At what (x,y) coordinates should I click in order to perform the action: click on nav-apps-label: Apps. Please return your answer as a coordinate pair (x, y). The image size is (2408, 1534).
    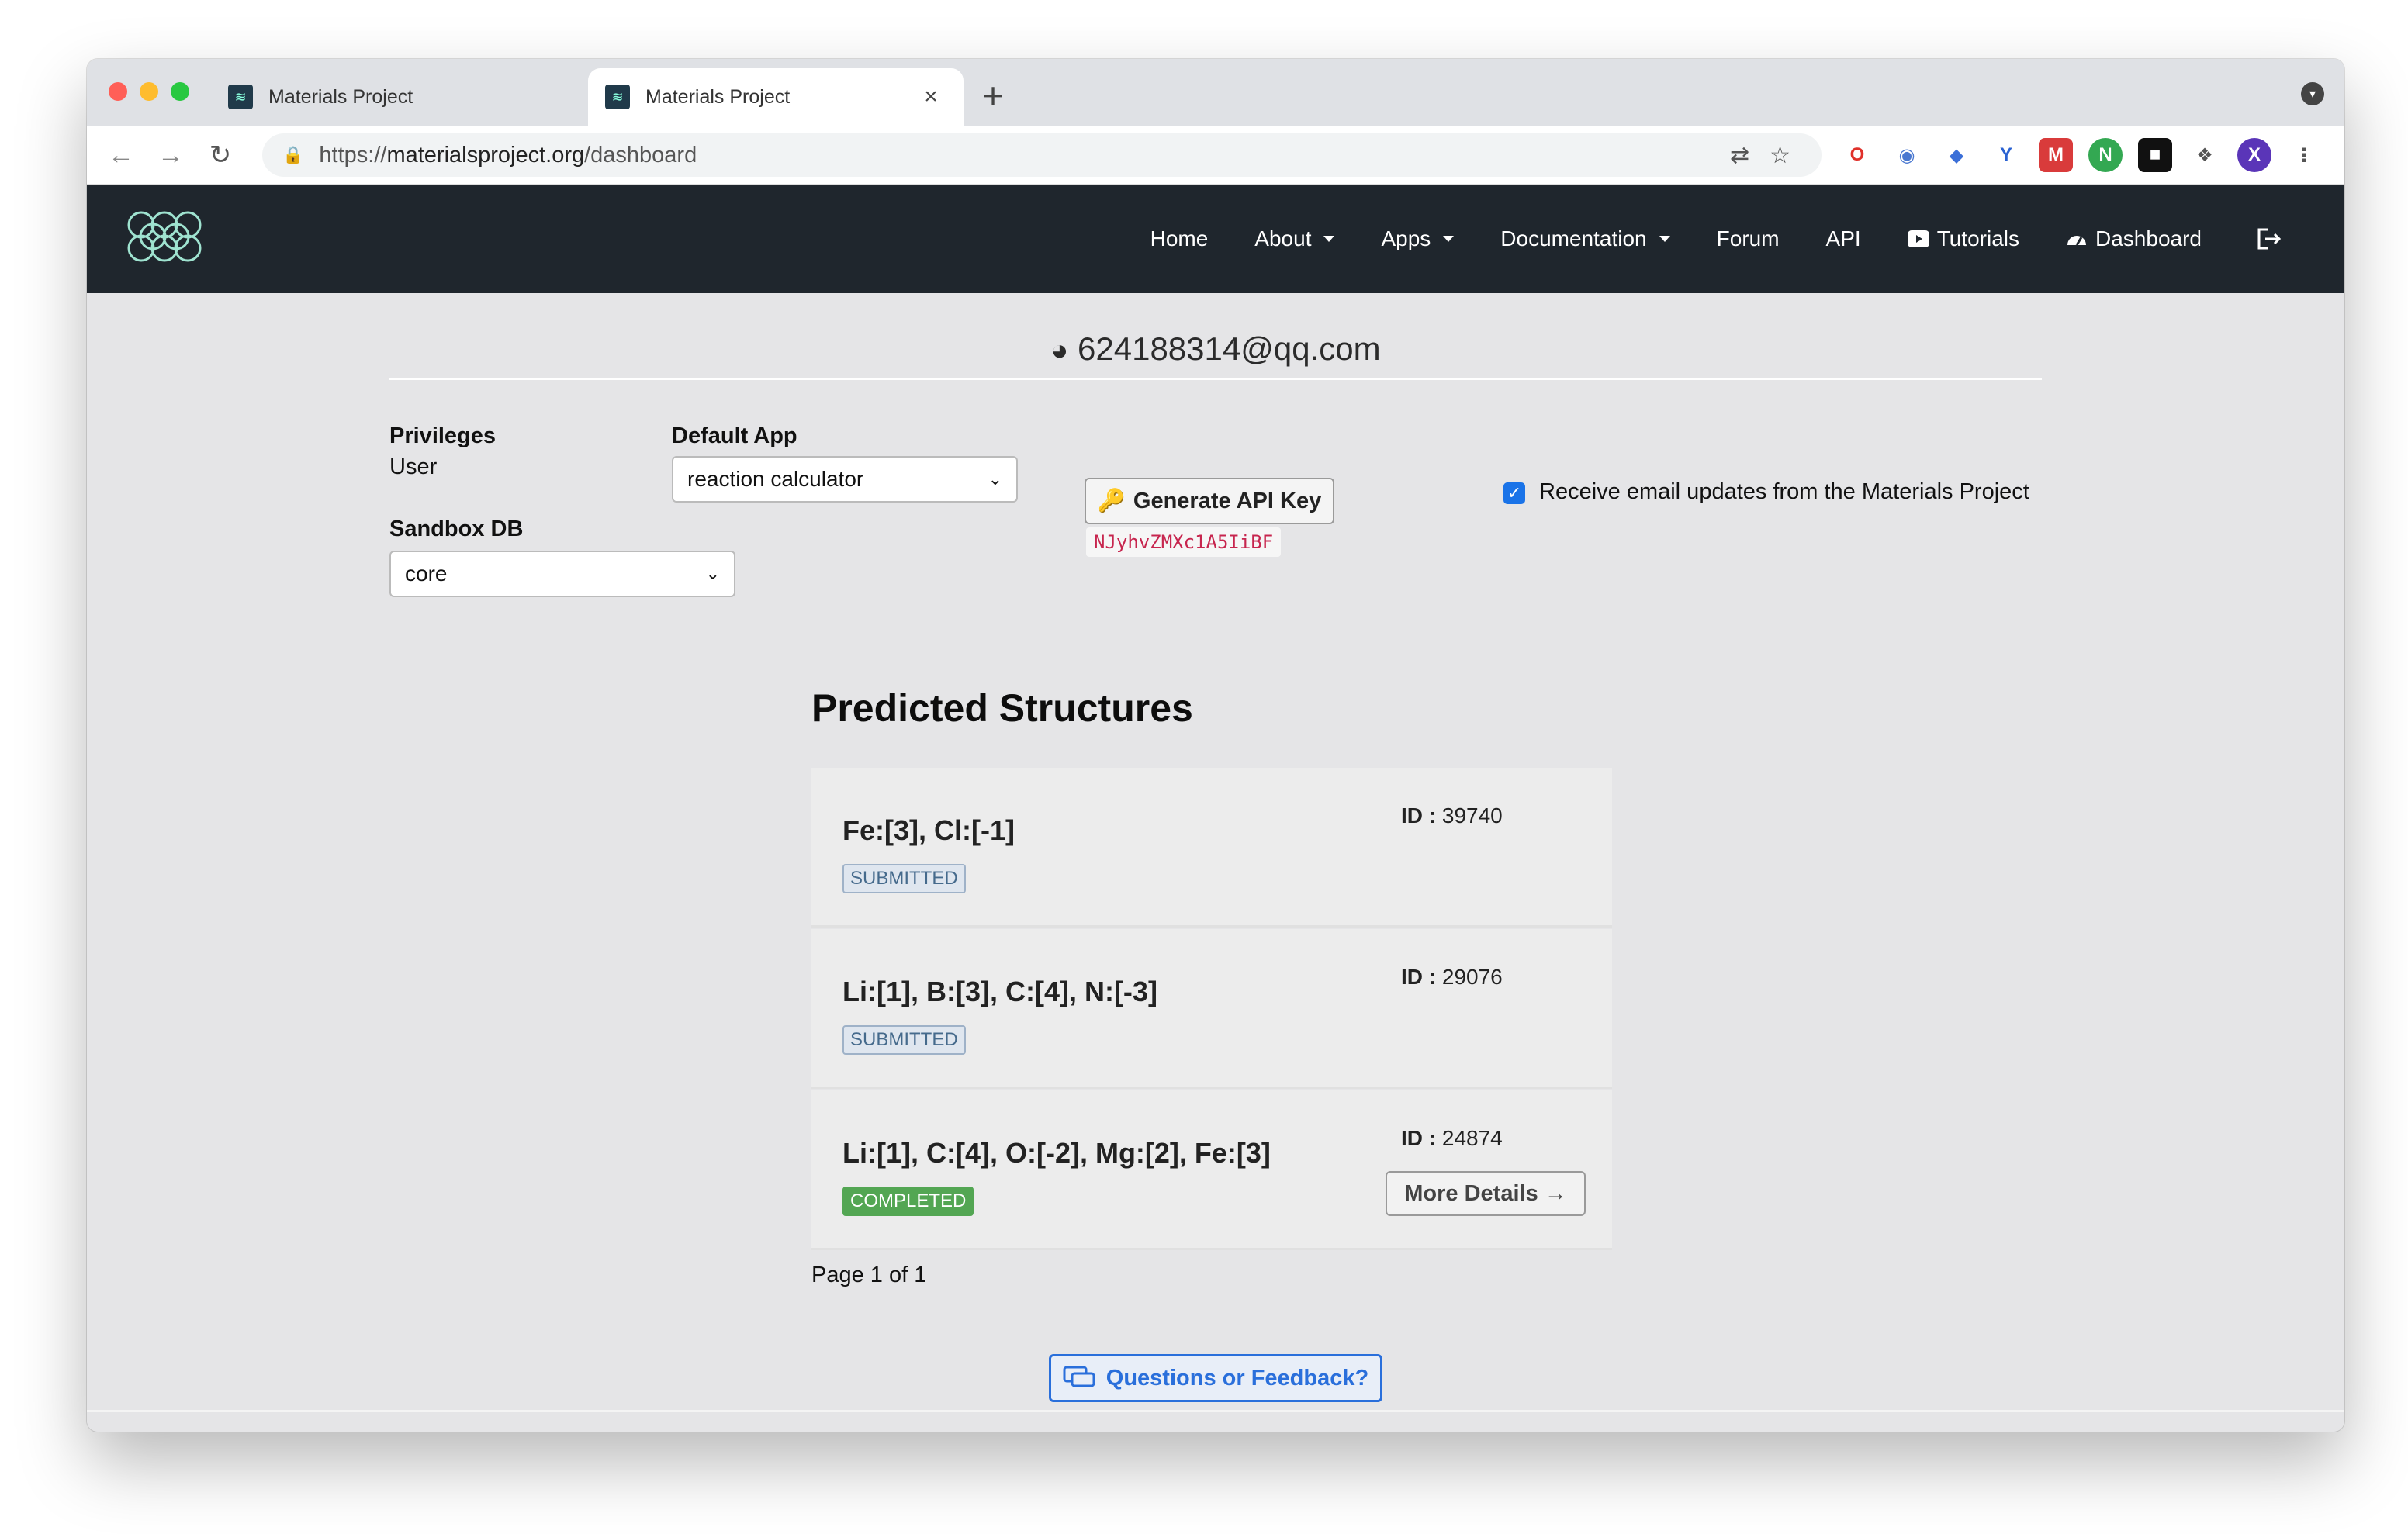
    Looking at the image, I should click on (1406, 238).